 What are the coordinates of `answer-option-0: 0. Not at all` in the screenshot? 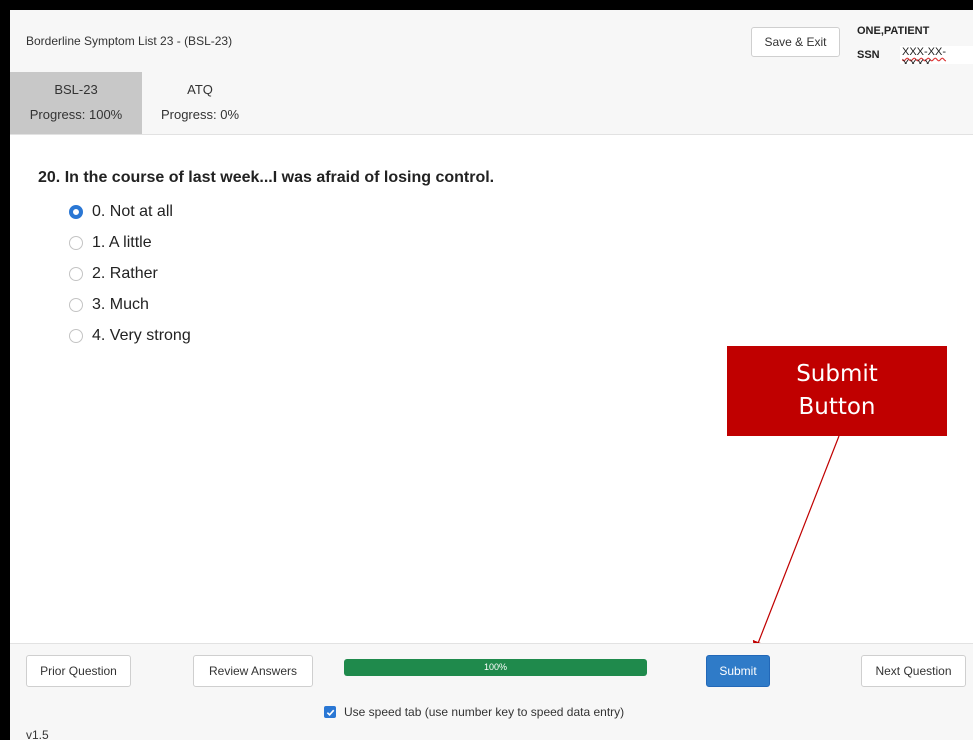 It's located at (121, 212).